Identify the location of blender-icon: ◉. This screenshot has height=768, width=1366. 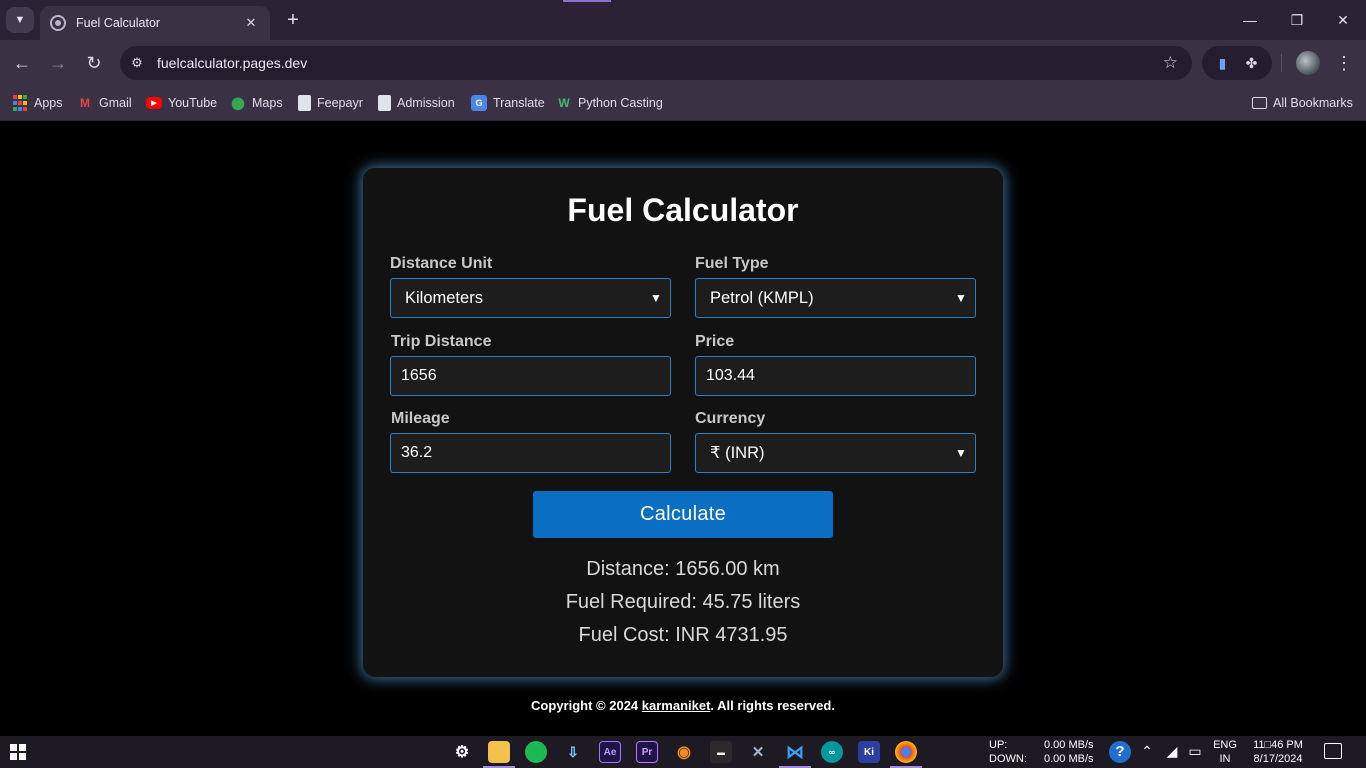
(684, 752).